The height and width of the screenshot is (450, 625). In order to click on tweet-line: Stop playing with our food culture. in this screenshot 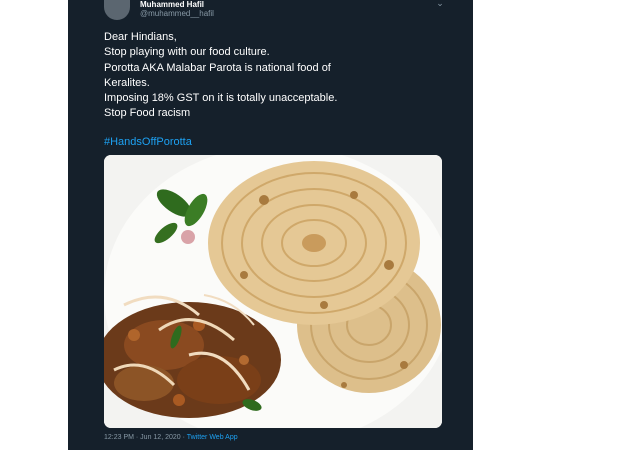, I will do `click(187, 52)`.